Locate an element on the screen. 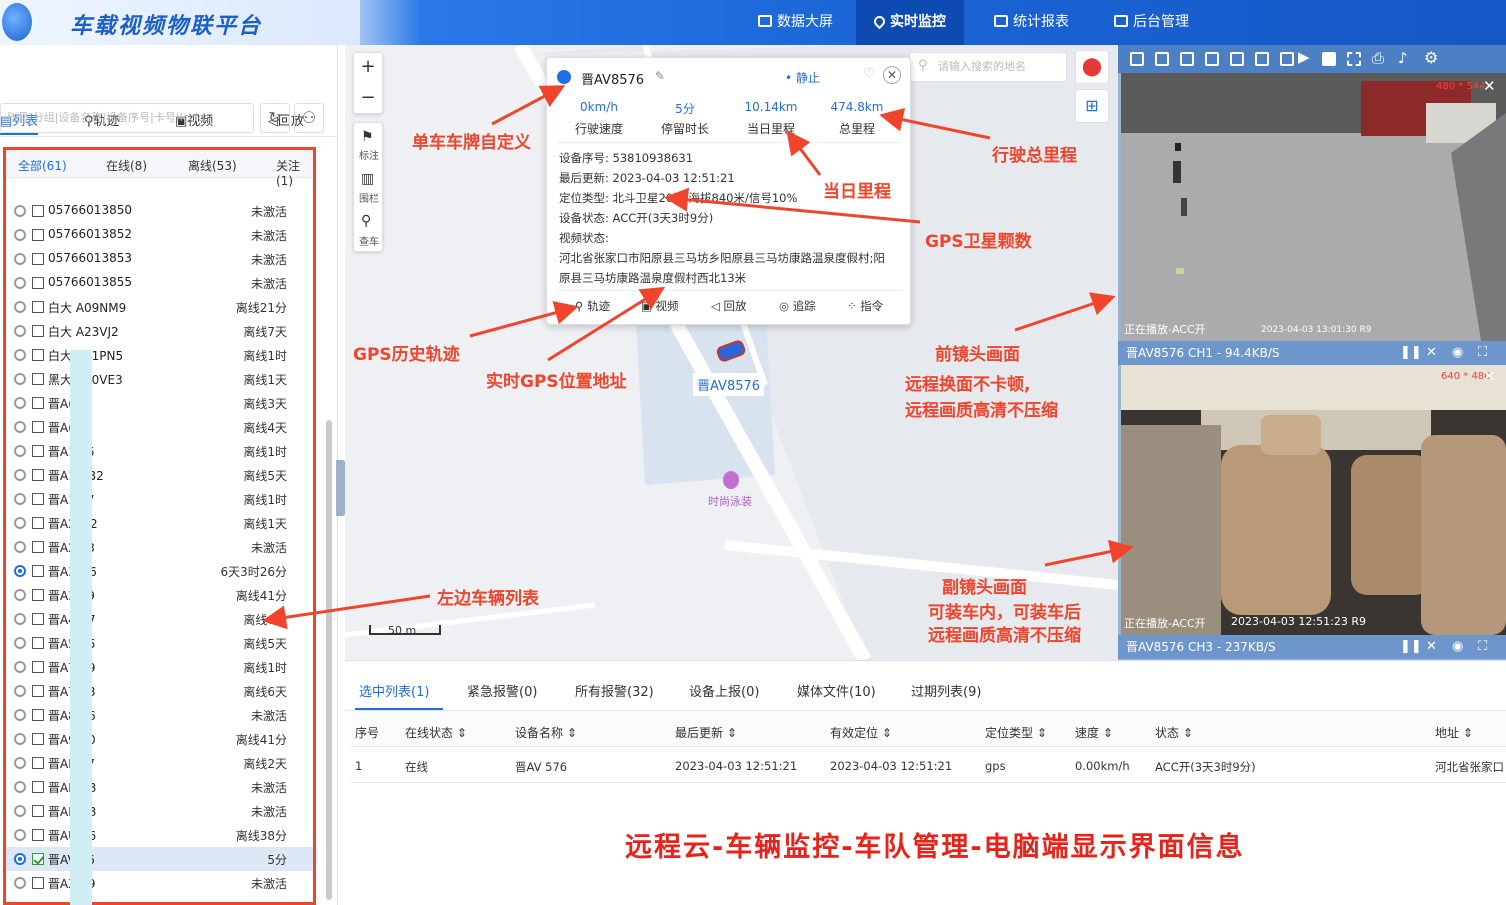 Image resolution: width=1506 pixels, height=905 pixels. tool-mark: 标注 is located at coordinates (369, 154).